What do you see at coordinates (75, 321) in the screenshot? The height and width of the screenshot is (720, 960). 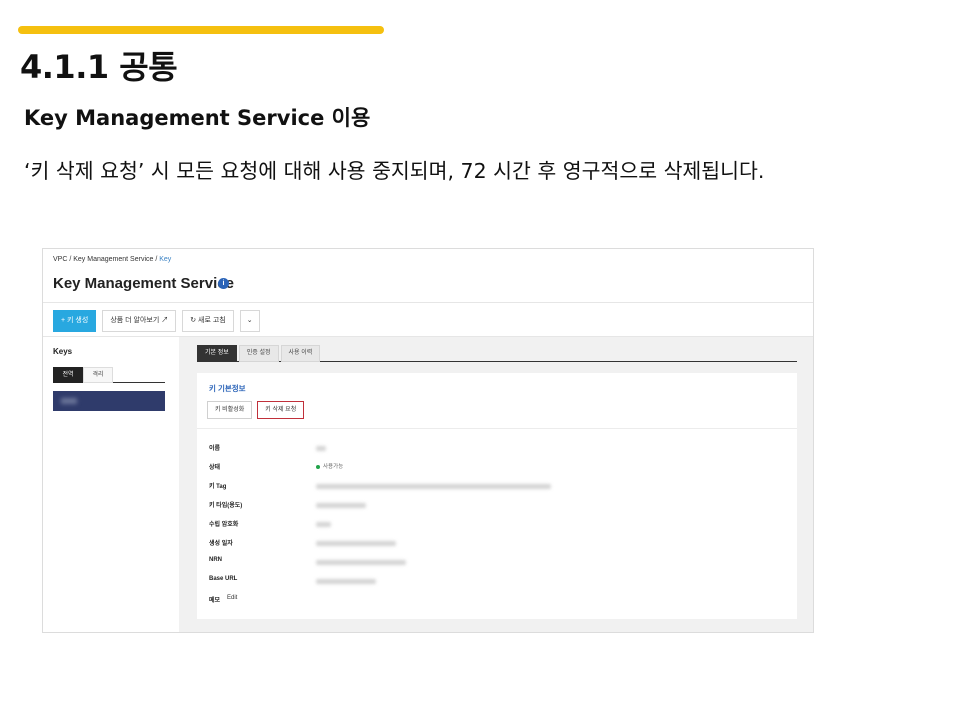 I see `create-key-button: + 키 생성` at bounding box center [75, 321].